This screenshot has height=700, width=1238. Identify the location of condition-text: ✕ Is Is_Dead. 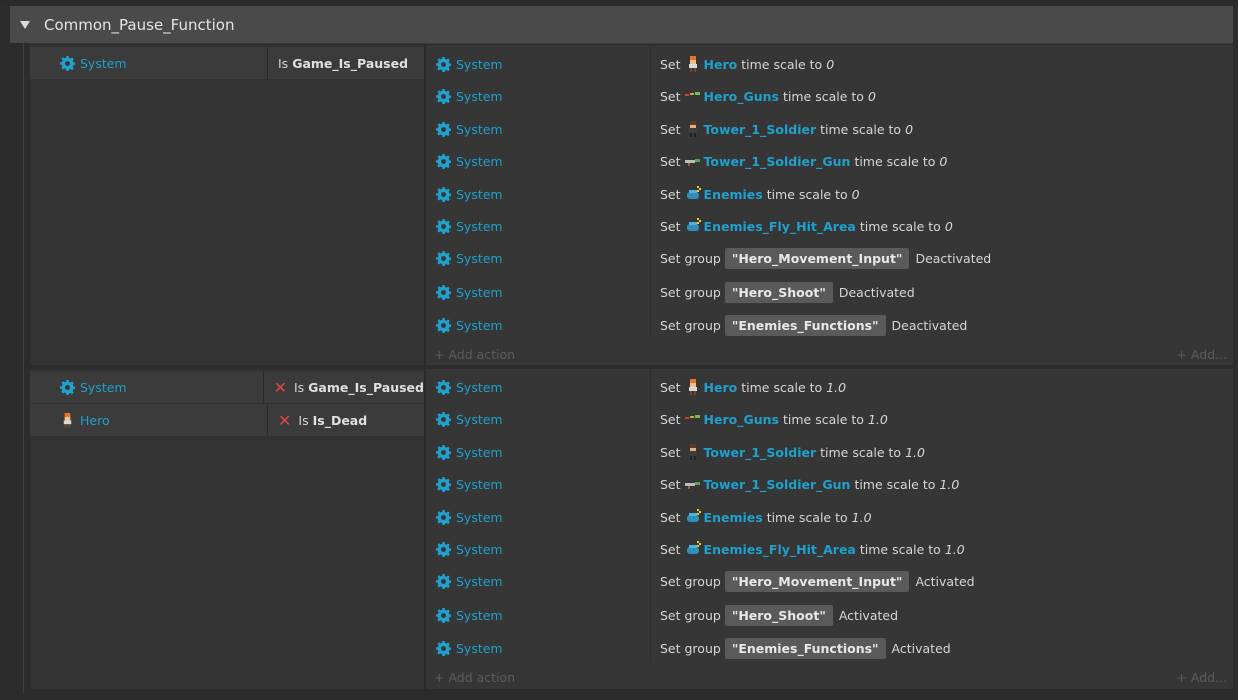
(346, 420).